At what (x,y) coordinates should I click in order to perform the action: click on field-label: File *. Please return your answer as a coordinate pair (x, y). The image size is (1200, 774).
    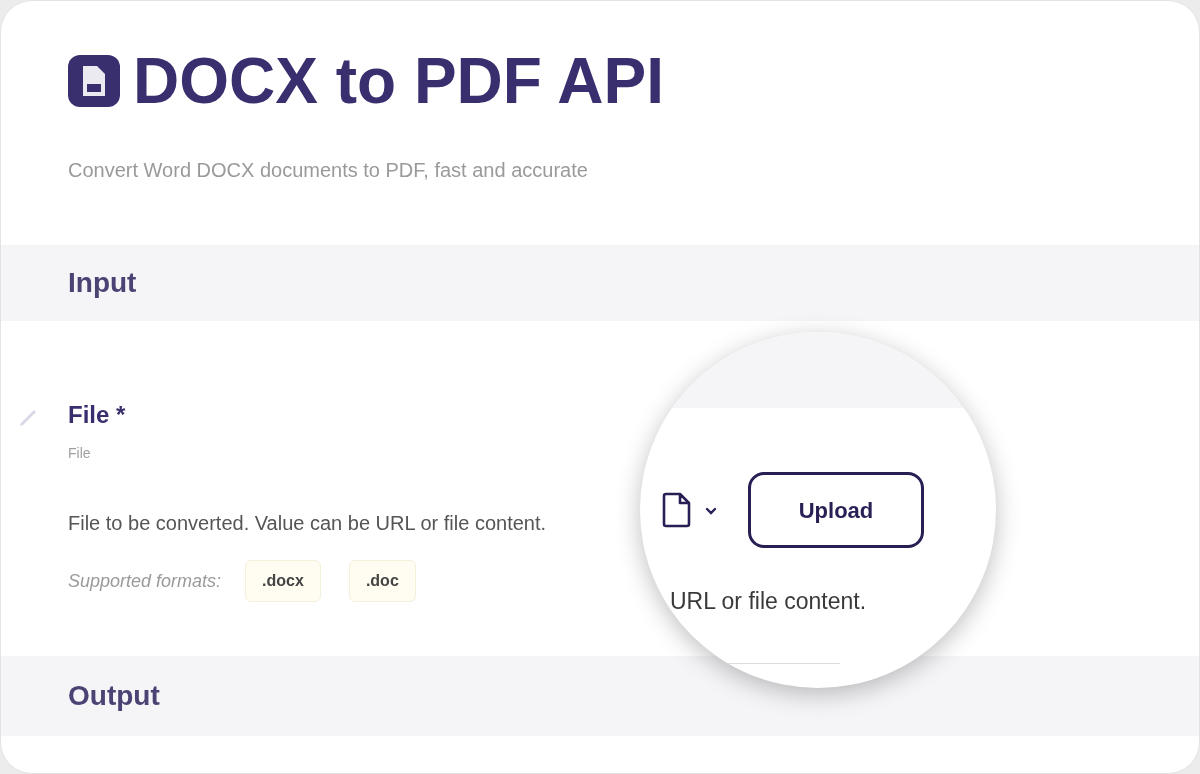
    Looking at the image, I should click on (97, 415).